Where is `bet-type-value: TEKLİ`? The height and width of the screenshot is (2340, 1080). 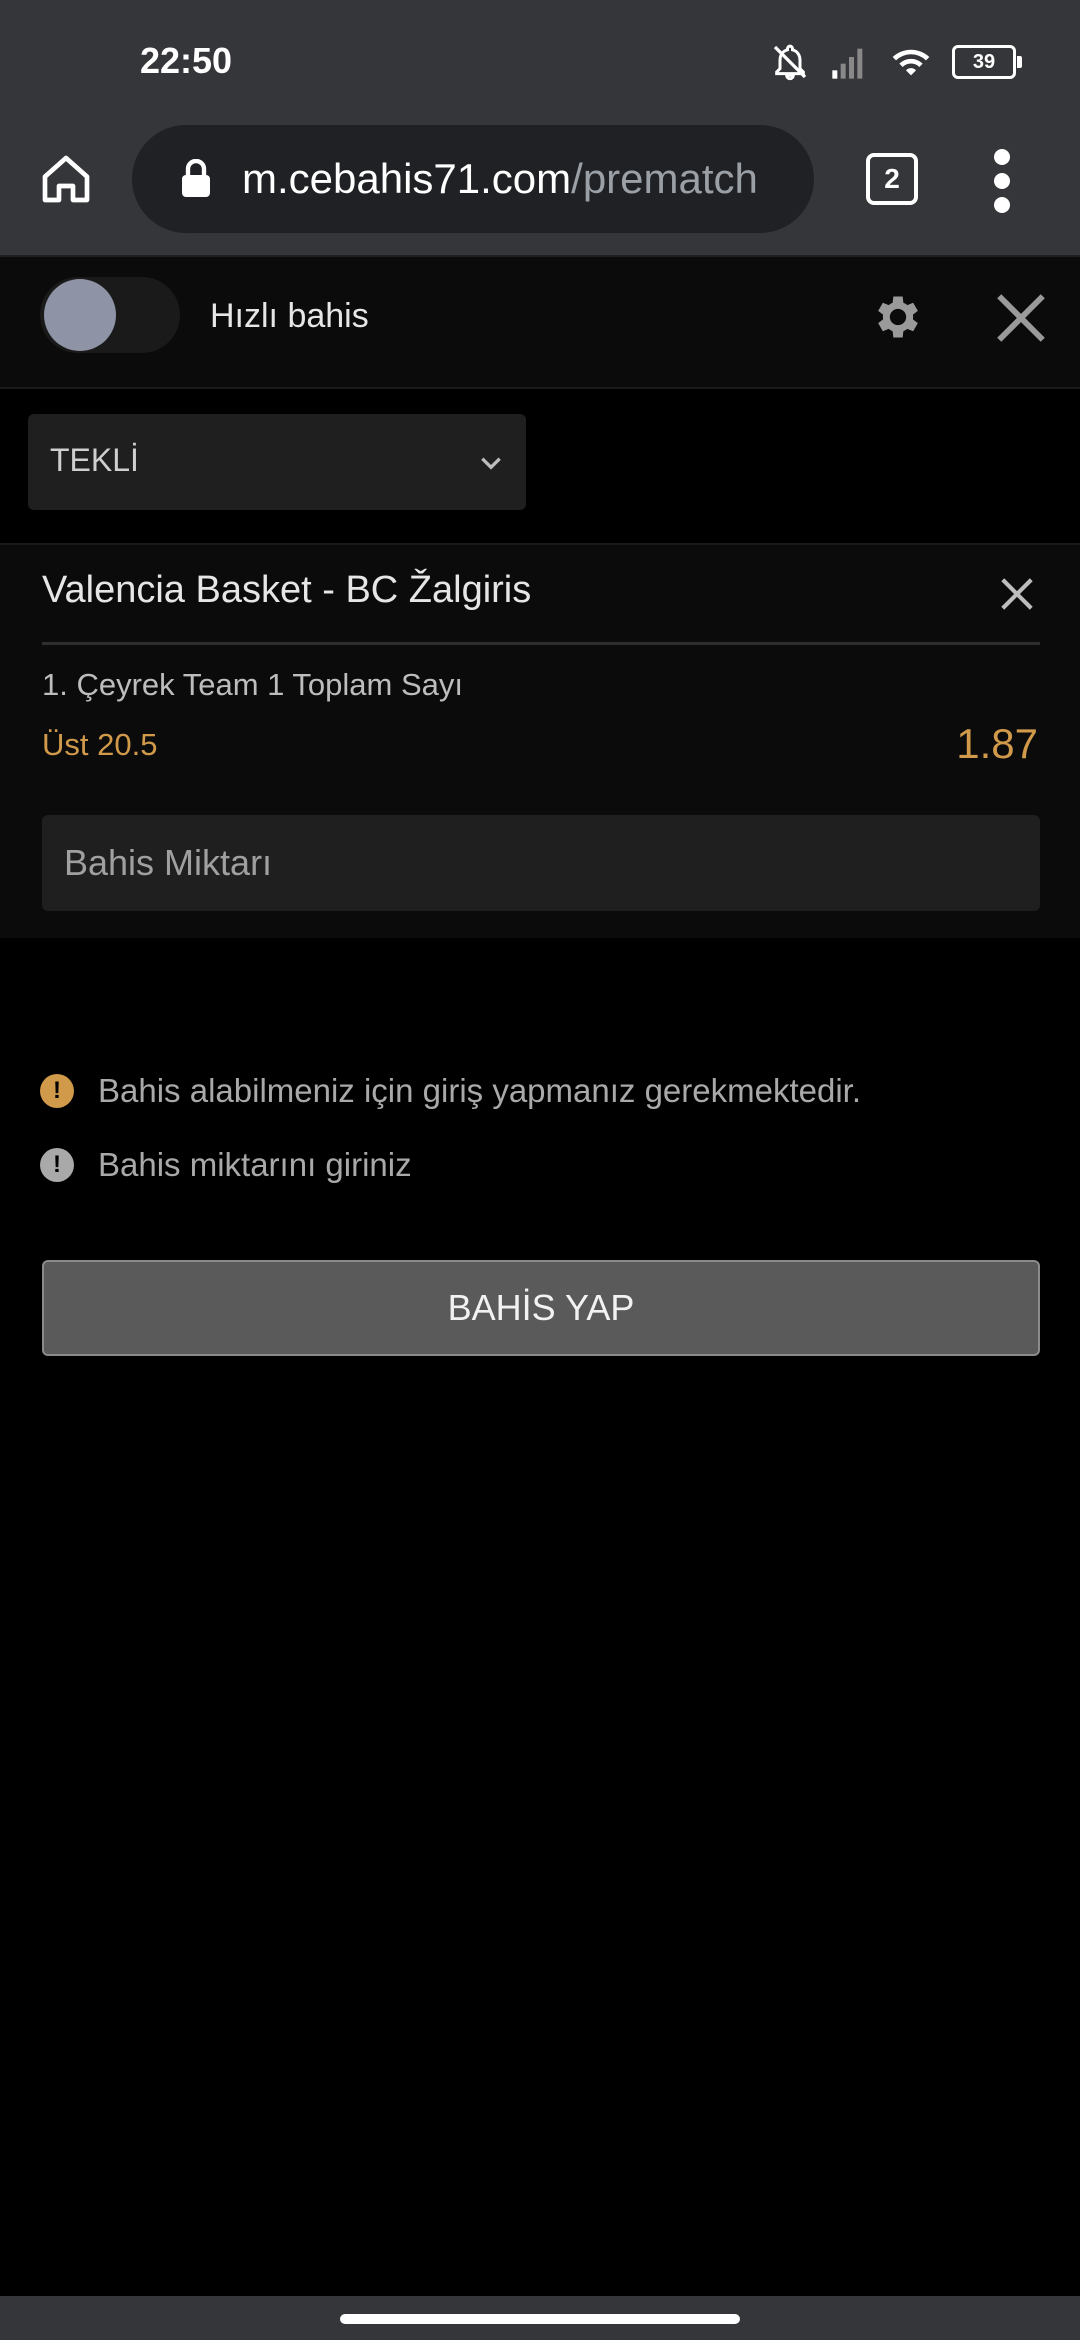 bet-type-value: TEKLİ is located at coordinates (94, 460).